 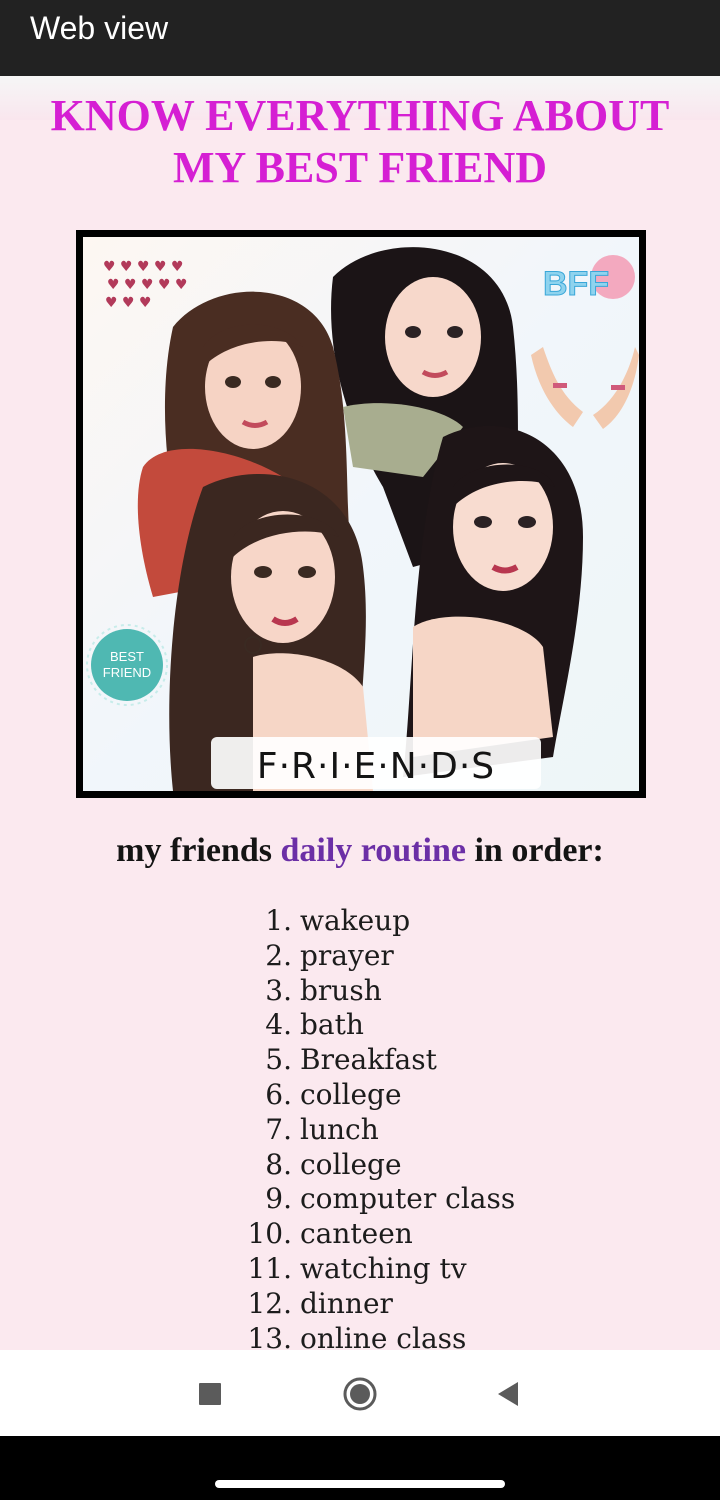 What do you see at coordinates (376, 766) in the screenshot?
I see `friends-caption-text: F·R·I·E·N·D·S` at bounding box center [376, 766].